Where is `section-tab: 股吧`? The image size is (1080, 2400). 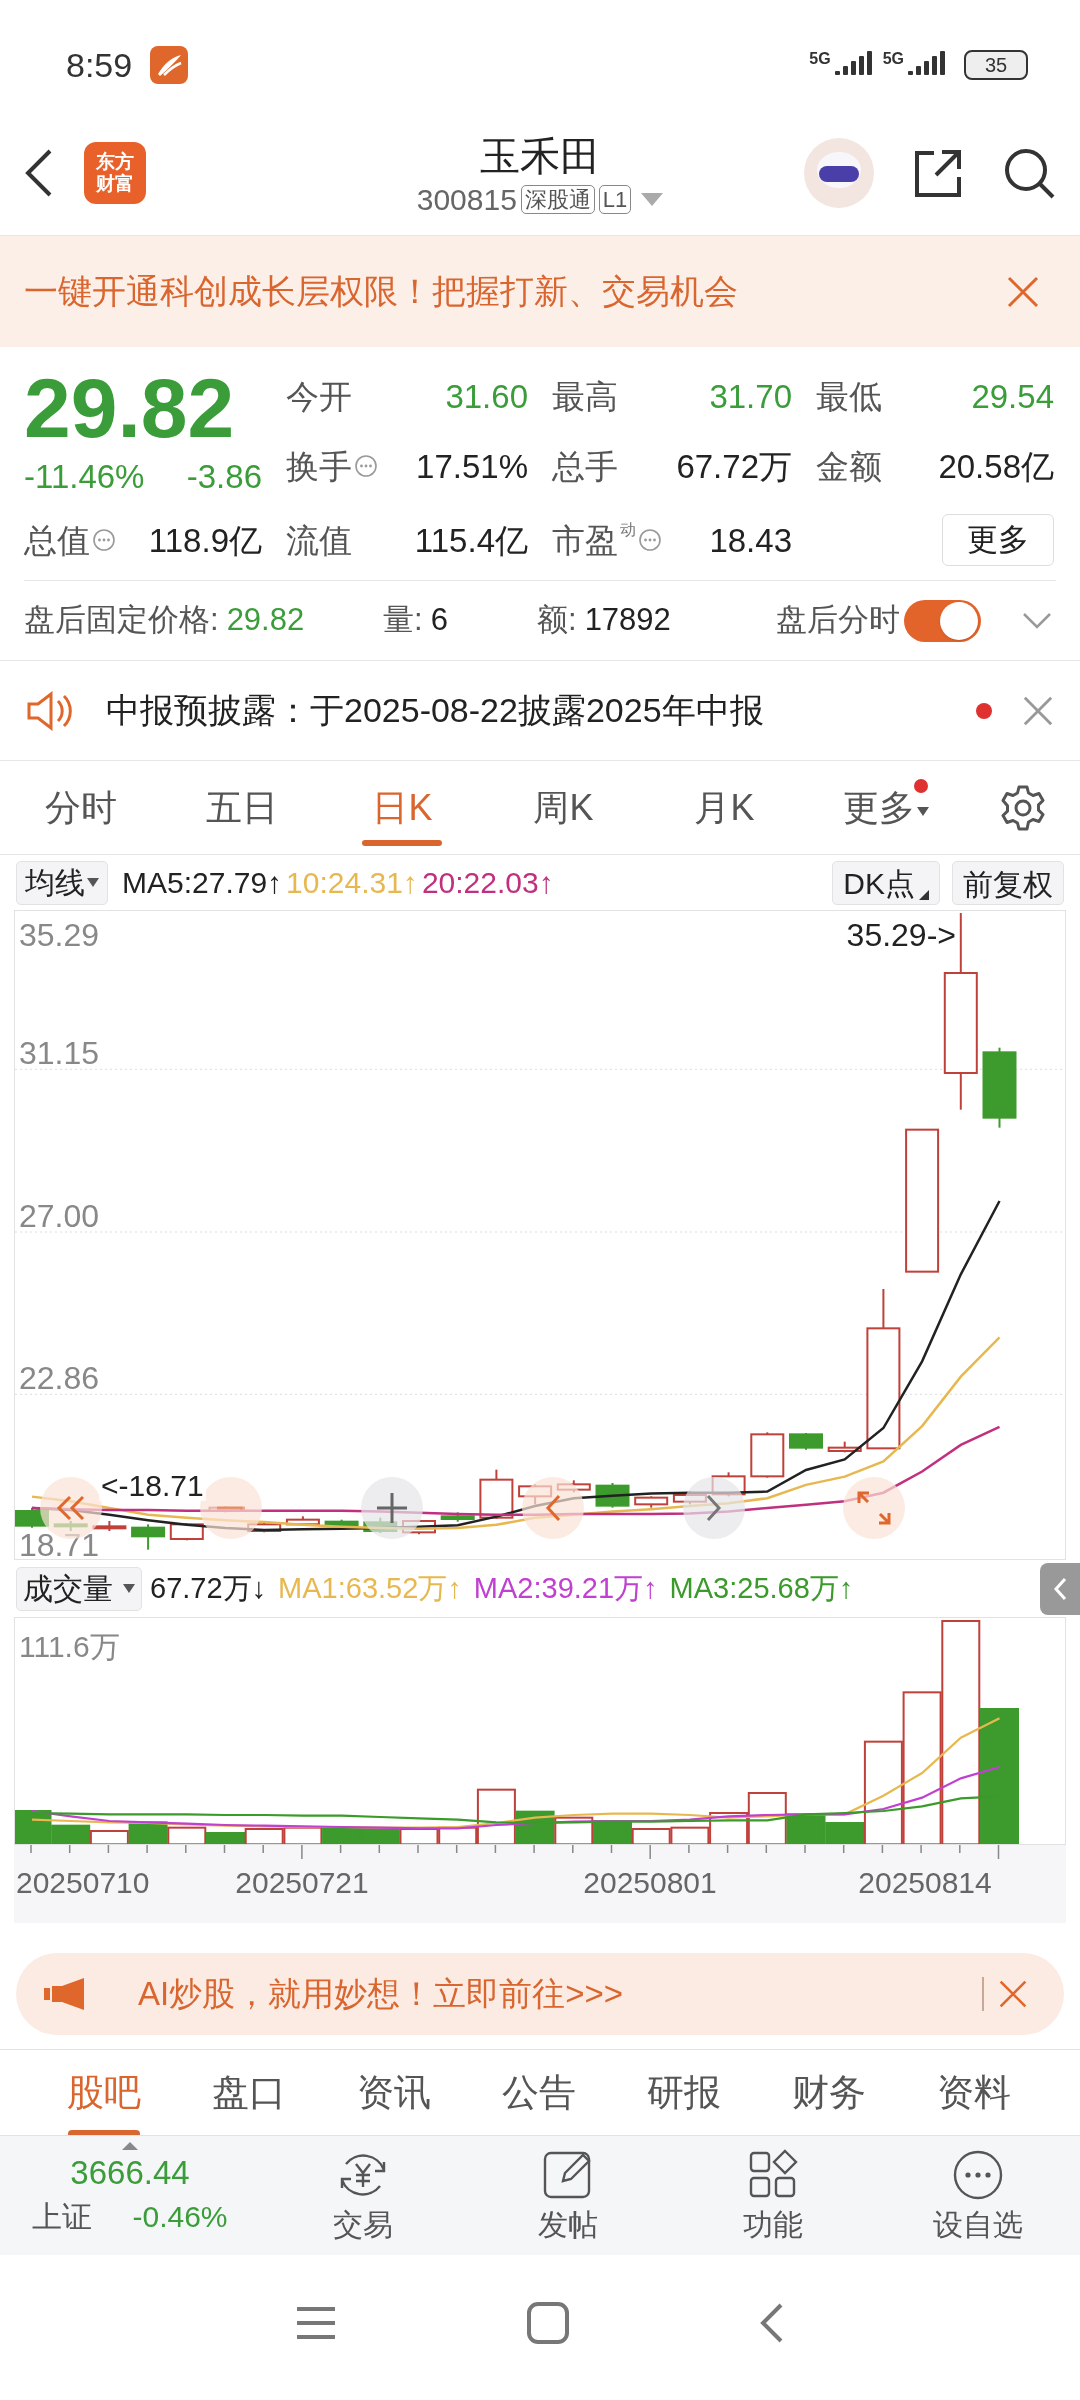
section-tab: 股吧 is located at coordinates (103, 2092).